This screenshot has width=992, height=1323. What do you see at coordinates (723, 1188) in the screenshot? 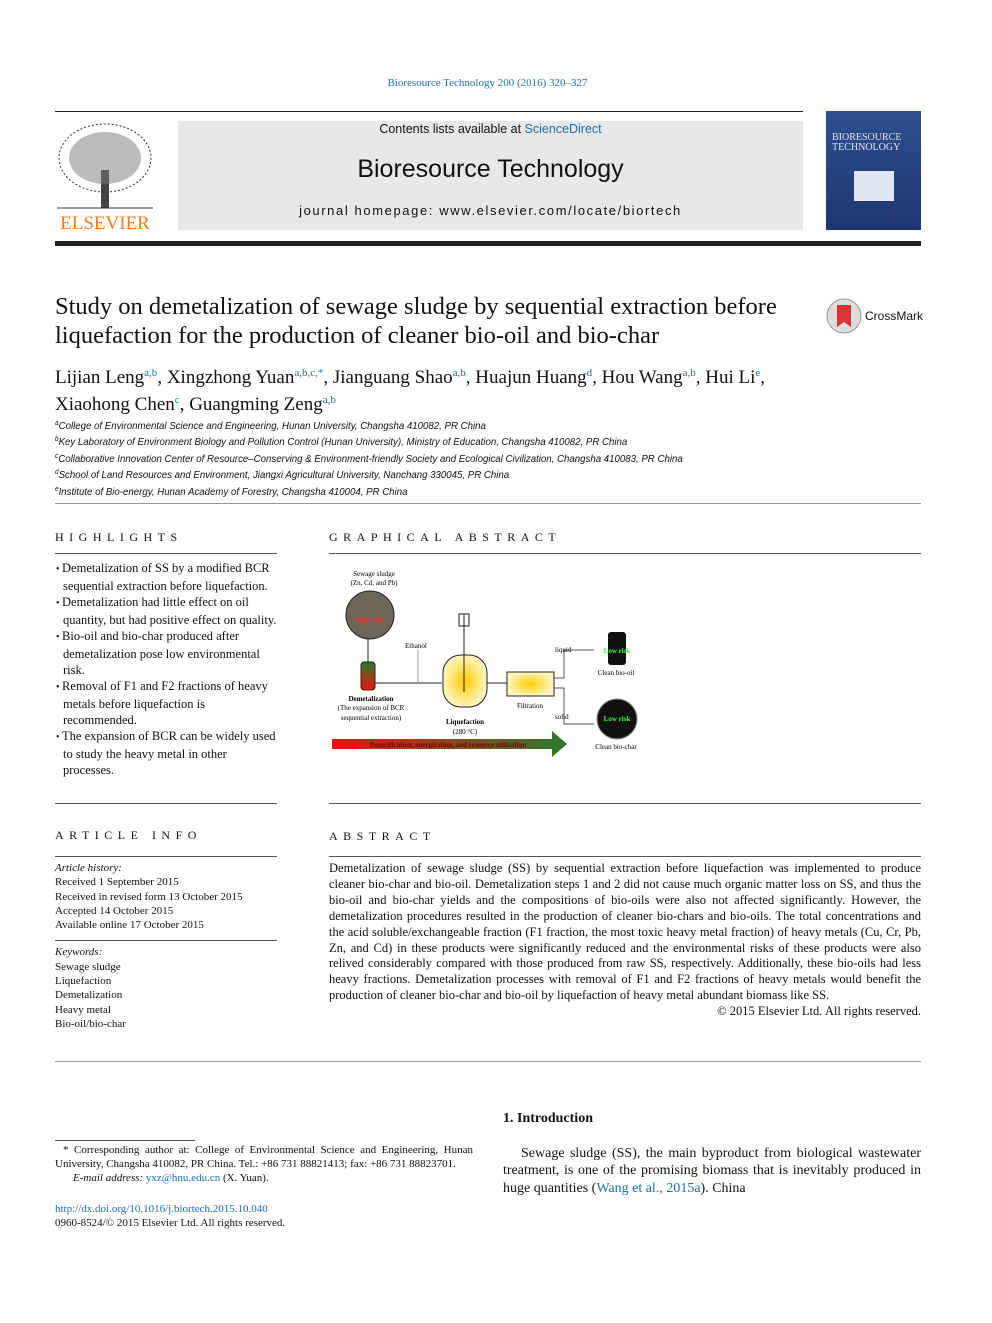
I see `intro-text-part: ). China` at bounding box center [723, 1188].